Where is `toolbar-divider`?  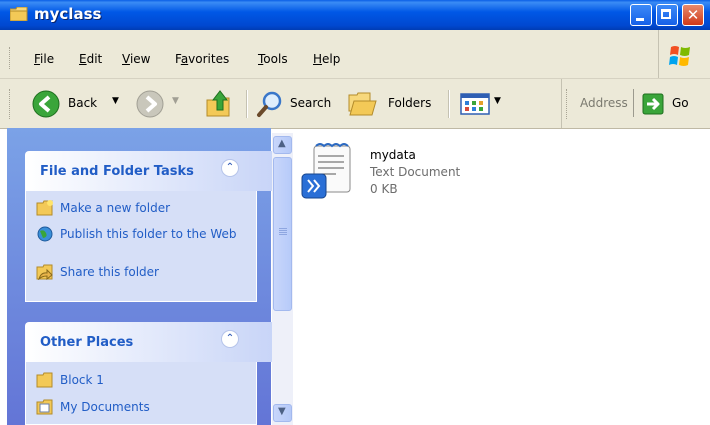 toolbar-divider is located at coordinates (561, 103).